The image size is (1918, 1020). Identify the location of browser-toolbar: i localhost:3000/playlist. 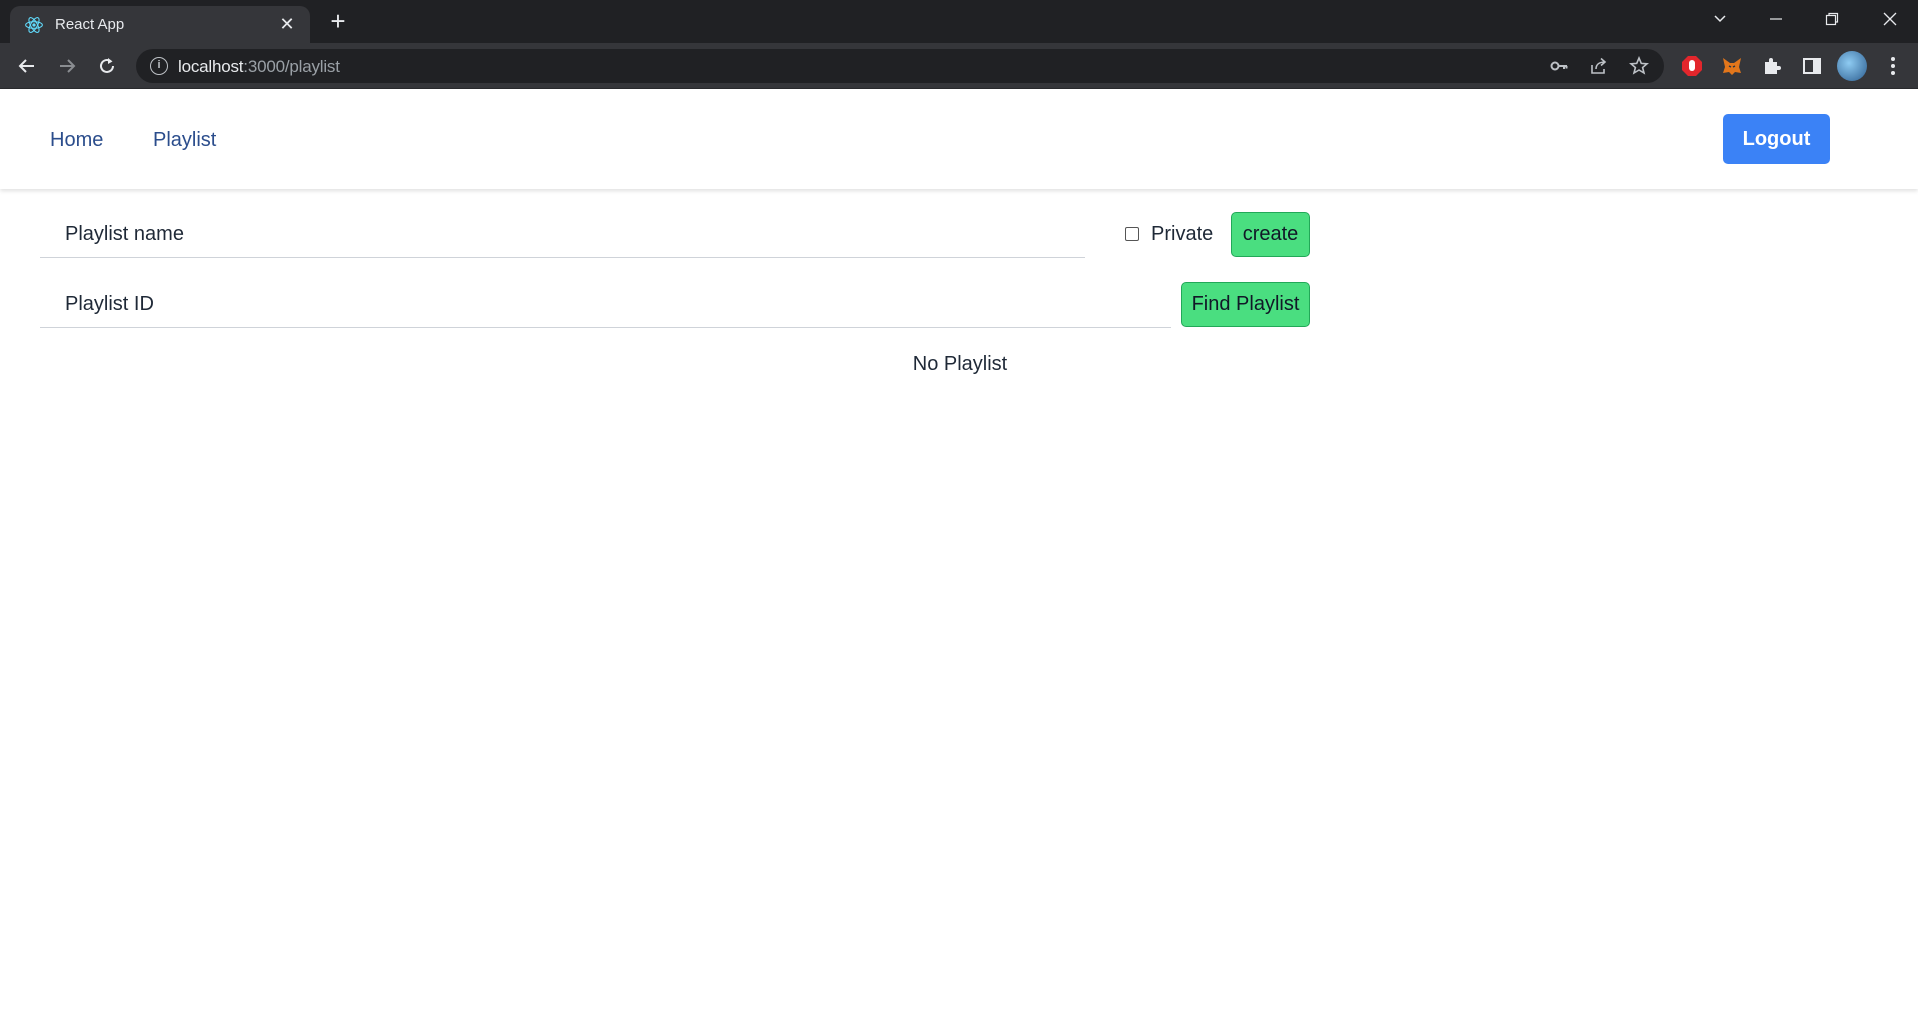
(959, 66).